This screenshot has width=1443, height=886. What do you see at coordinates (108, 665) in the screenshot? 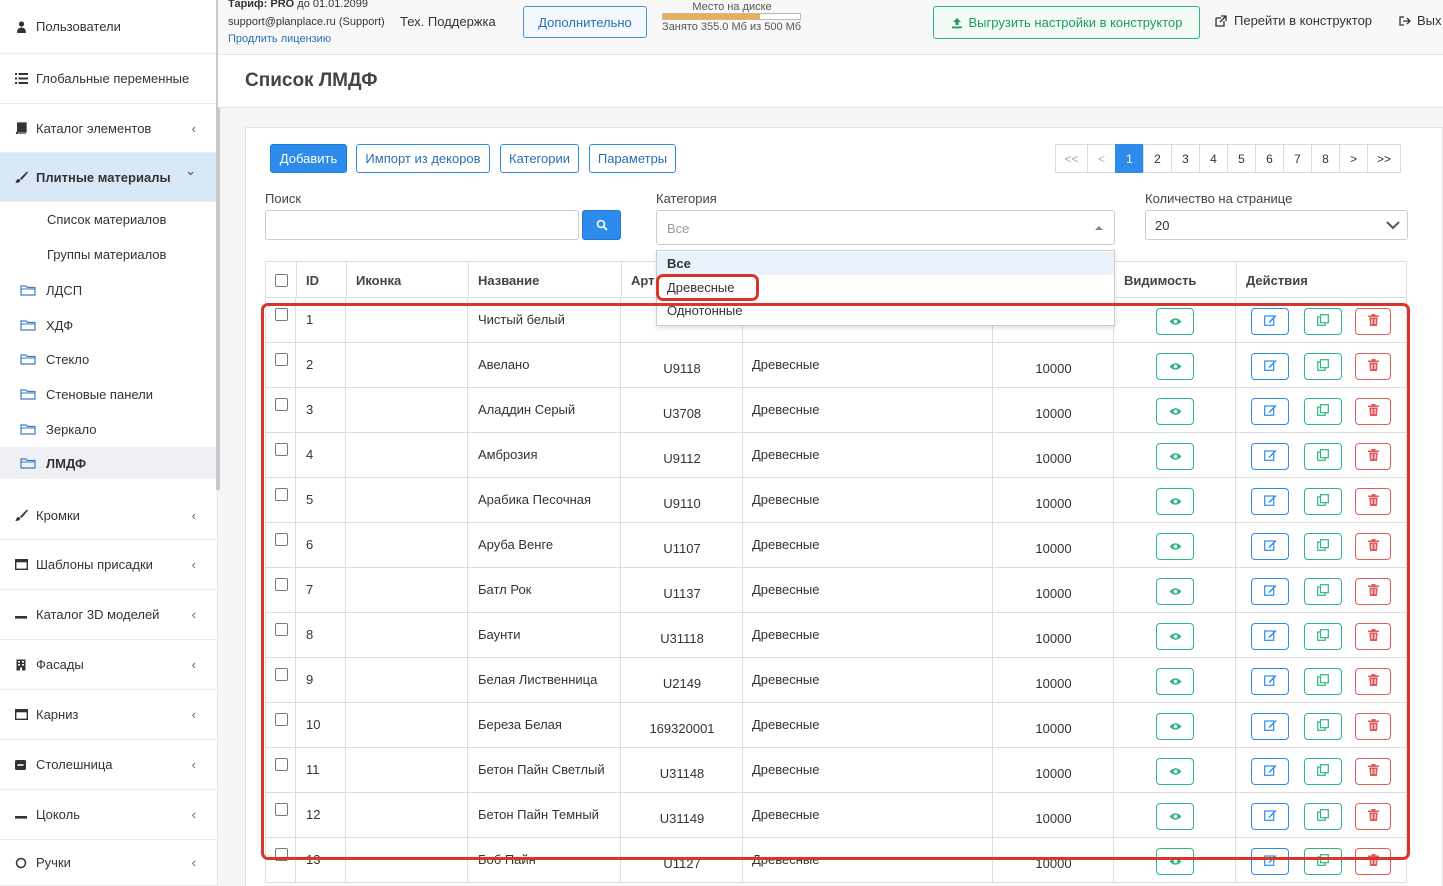
I see `sidebar-item-7: Фасады ‹` at bounding box center [108, 665].